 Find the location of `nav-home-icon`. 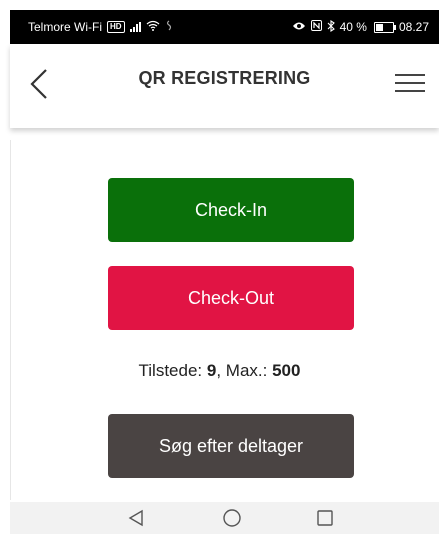

nav-home-icon is located at coordinates (232, 518).